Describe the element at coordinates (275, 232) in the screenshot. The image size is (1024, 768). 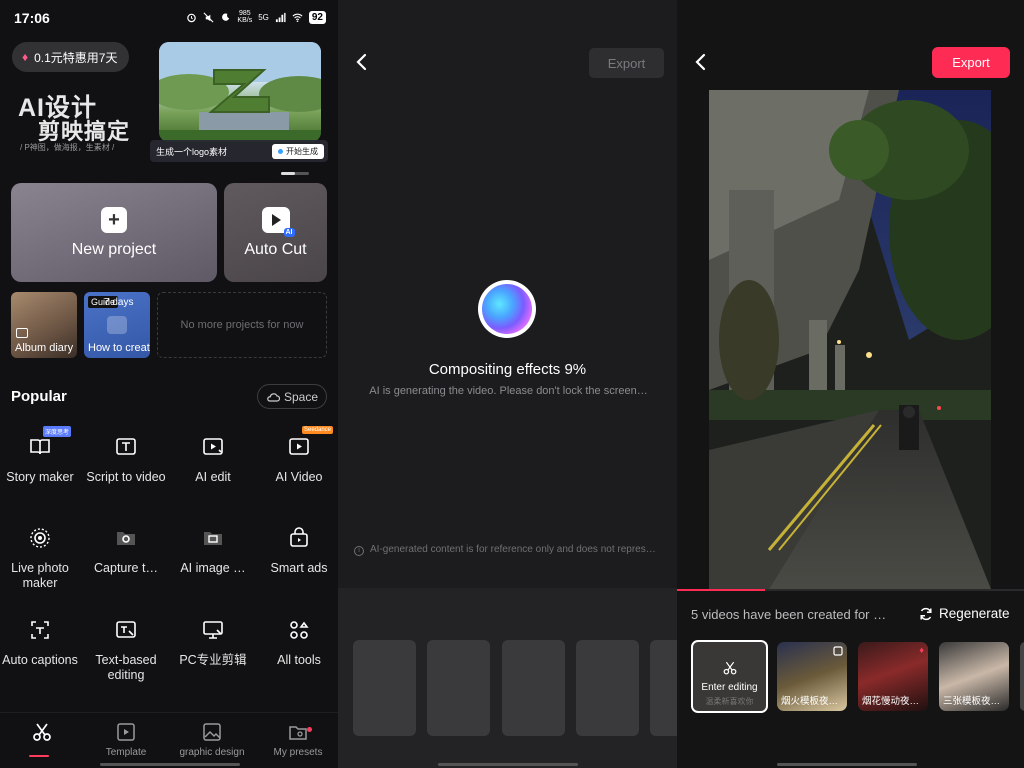
I see `auto-cut-button: AI Auto Cut` at that location.